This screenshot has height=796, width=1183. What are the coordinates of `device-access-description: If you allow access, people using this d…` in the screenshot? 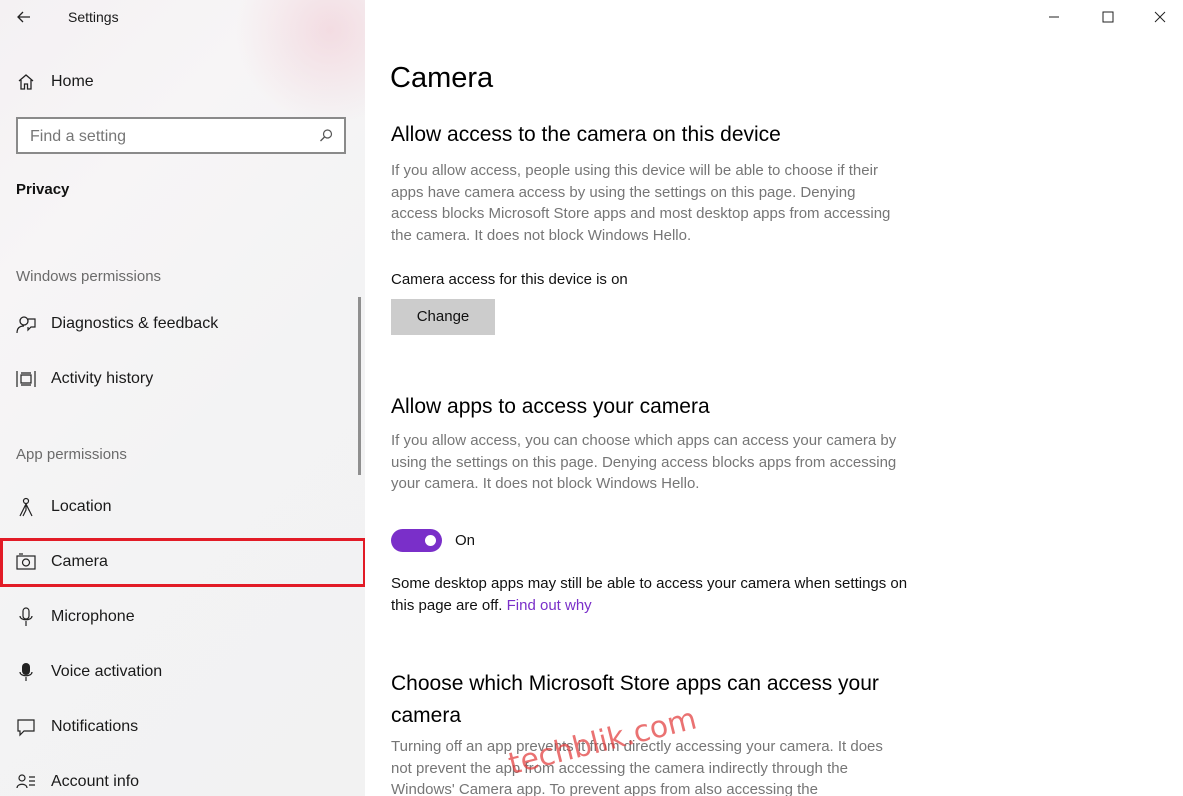 It's located at (641, 203).